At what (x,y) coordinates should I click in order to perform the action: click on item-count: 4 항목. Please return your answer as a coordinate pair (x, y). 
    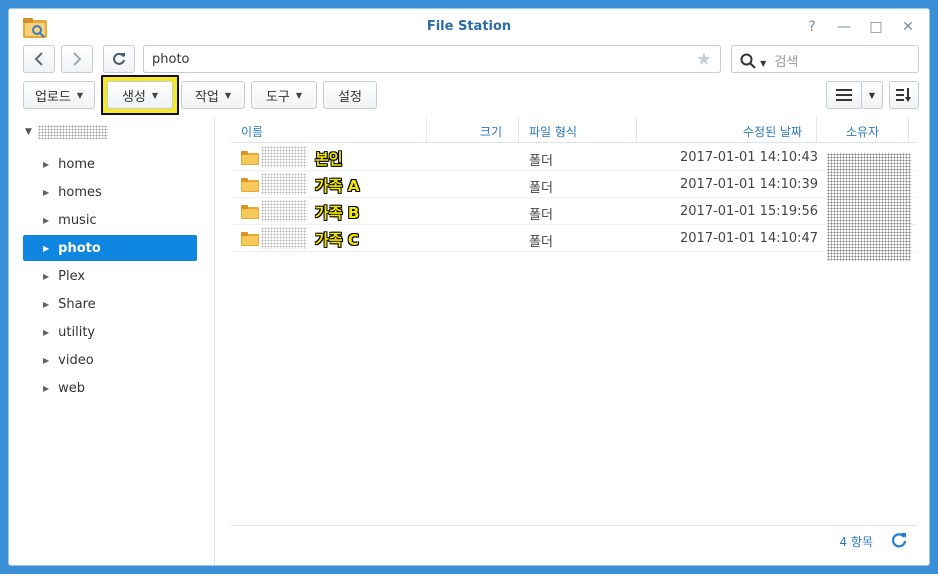
    Looking at the image, I should click on (856, 542).